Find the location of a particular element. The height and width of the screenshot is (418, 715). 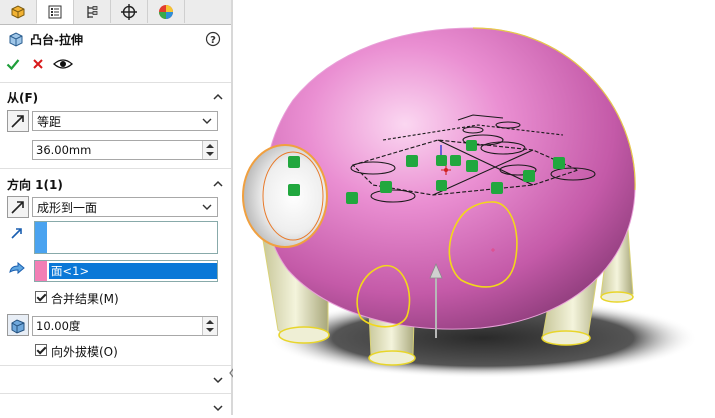

draft-toggle-button is located at coordinates (18, 325).